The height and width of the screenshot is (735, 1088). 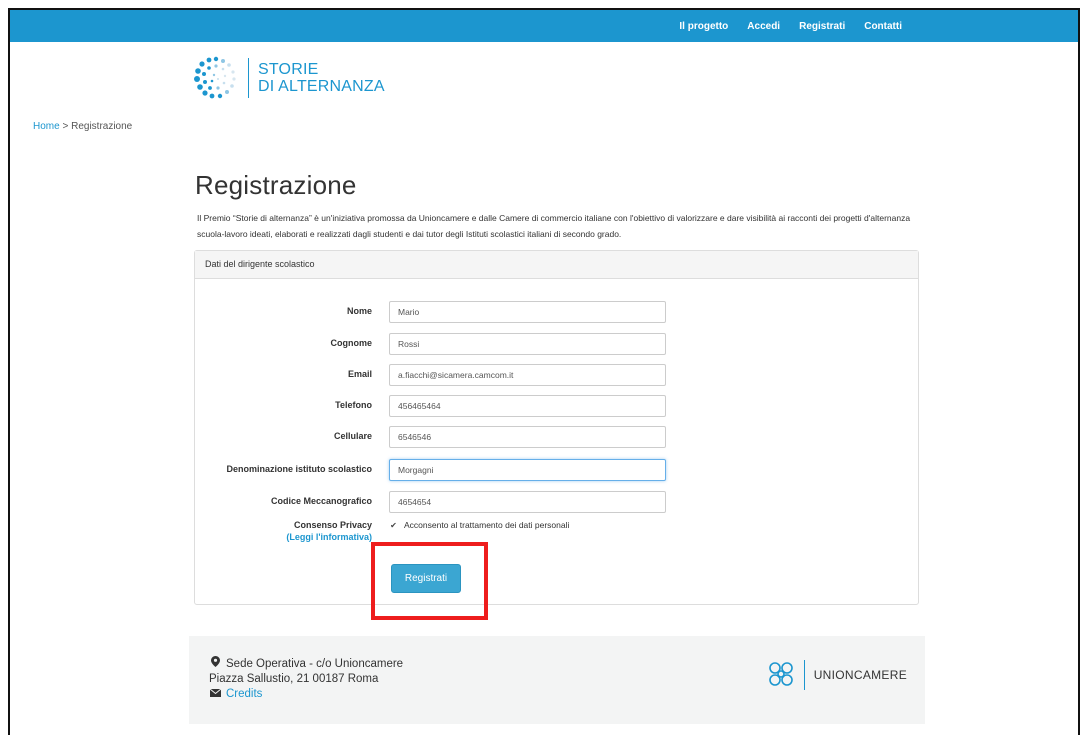 I want to click on istituto-field, so click(x=527, y=470).